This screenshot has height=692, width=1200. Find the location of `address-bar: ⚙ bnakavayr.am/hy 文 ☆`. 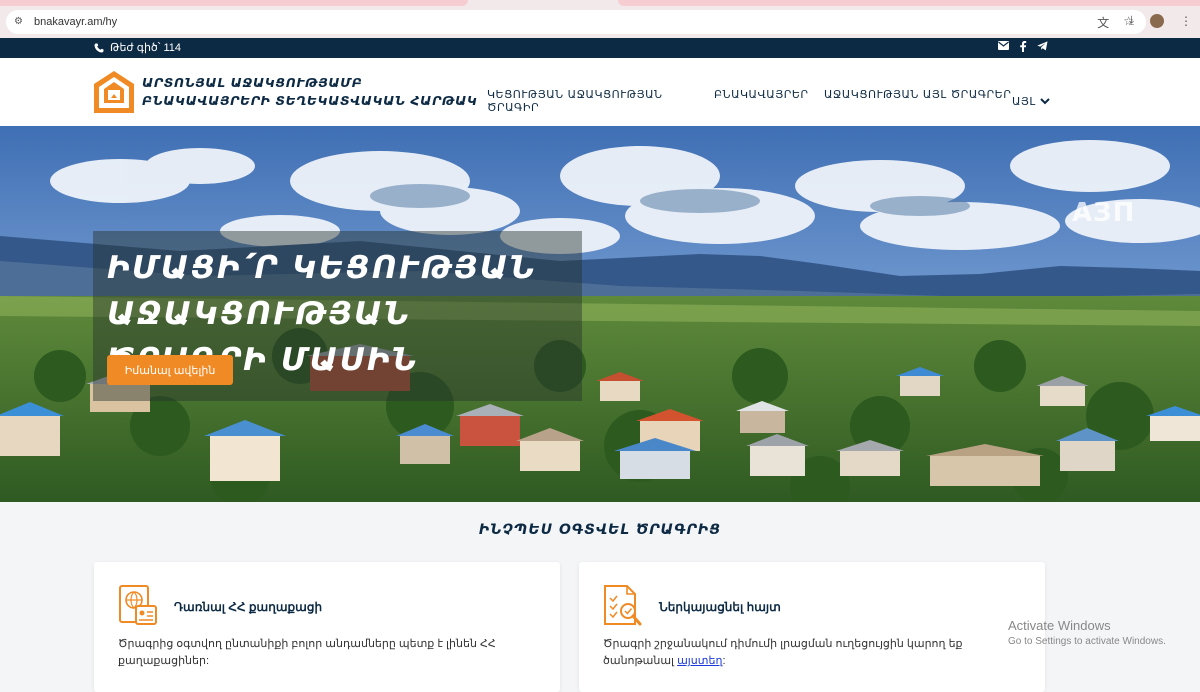

address-bar: ⚙ bnakavayr.am/hy 文 ☆ is located at coordinates (576, 22).